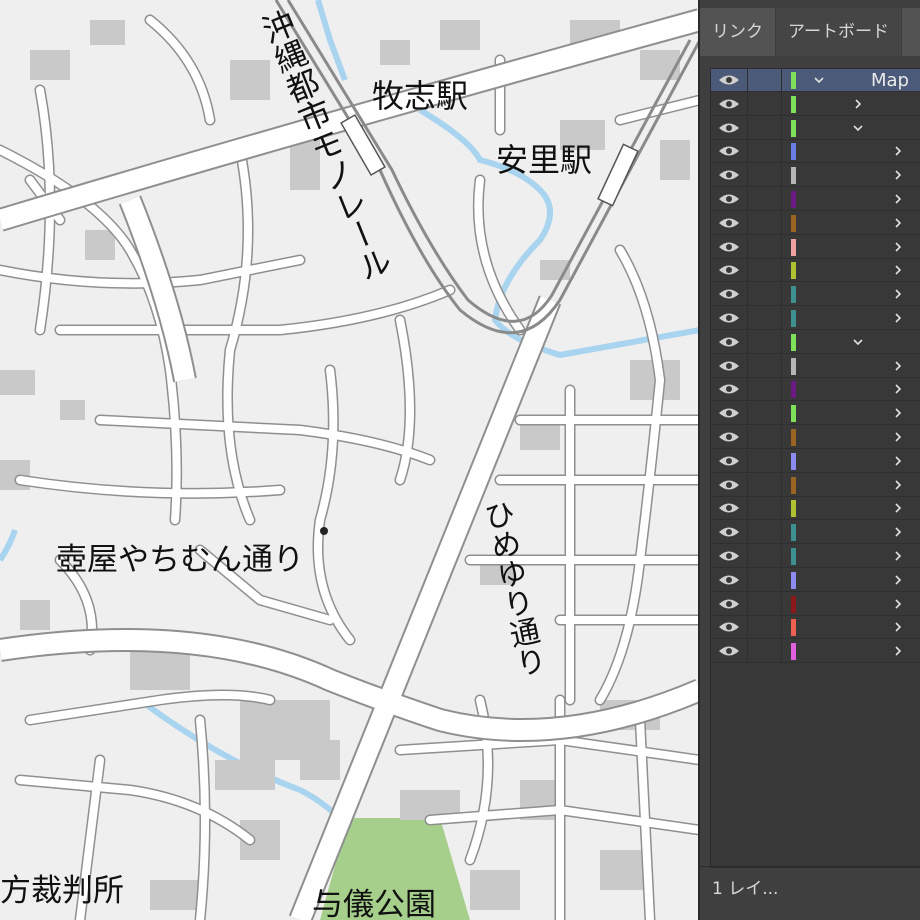 This screenshot has height=920, width=920. I want to click on layer-row: Map, so click(815, 80).